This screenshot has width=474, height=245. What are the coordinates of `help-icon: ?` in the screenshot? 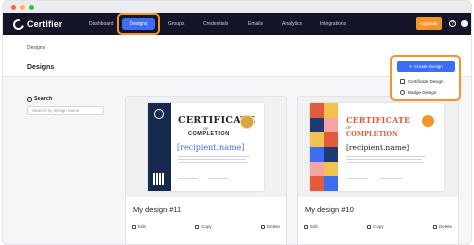 It's located at (452, 23).